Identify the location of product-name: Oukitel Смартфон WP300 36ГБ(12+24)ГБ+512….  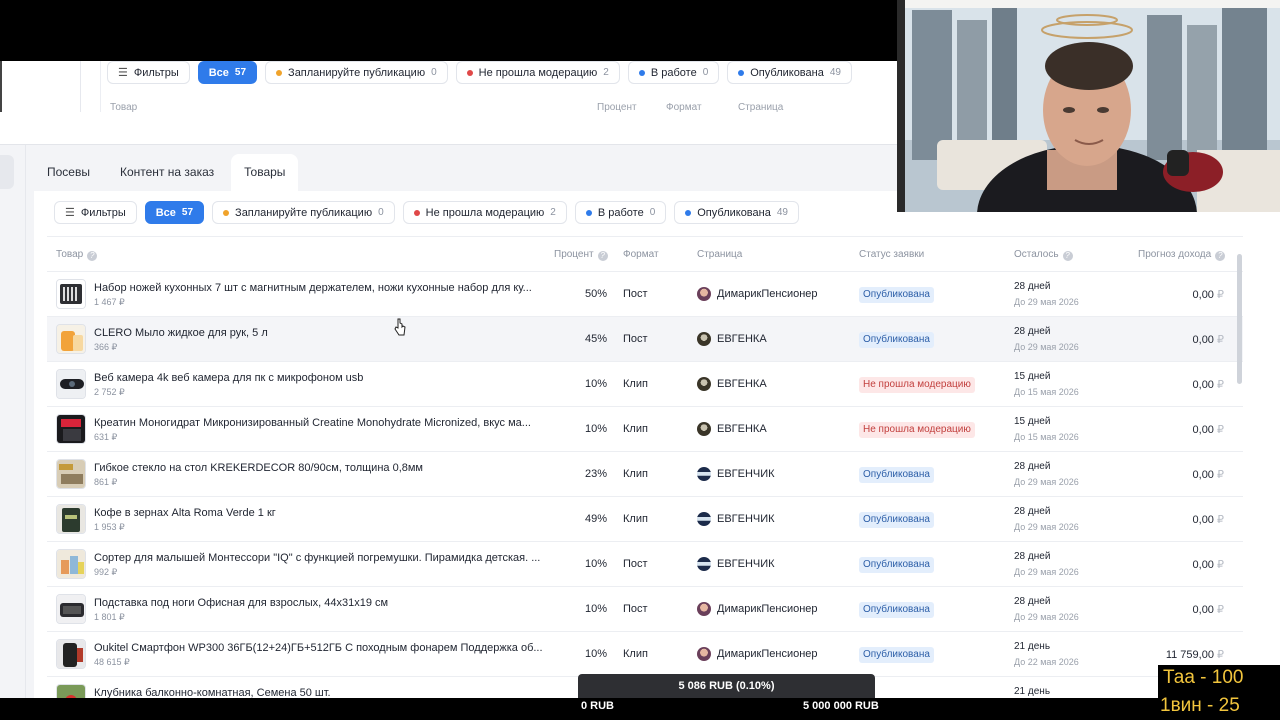
(318, 648).